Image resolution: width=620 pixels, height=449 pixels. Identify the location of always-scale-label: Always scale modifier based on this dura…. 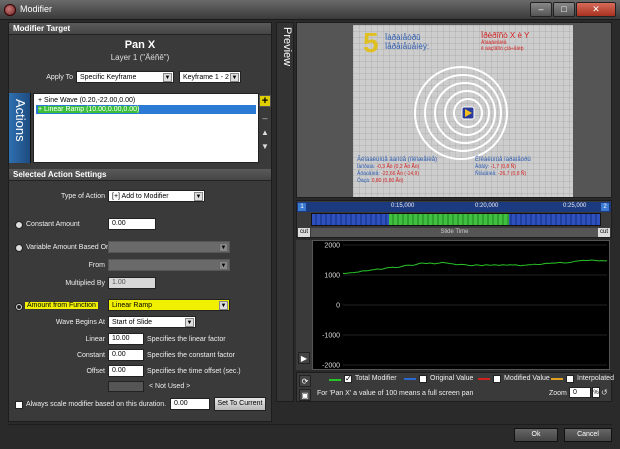
(96, 404).